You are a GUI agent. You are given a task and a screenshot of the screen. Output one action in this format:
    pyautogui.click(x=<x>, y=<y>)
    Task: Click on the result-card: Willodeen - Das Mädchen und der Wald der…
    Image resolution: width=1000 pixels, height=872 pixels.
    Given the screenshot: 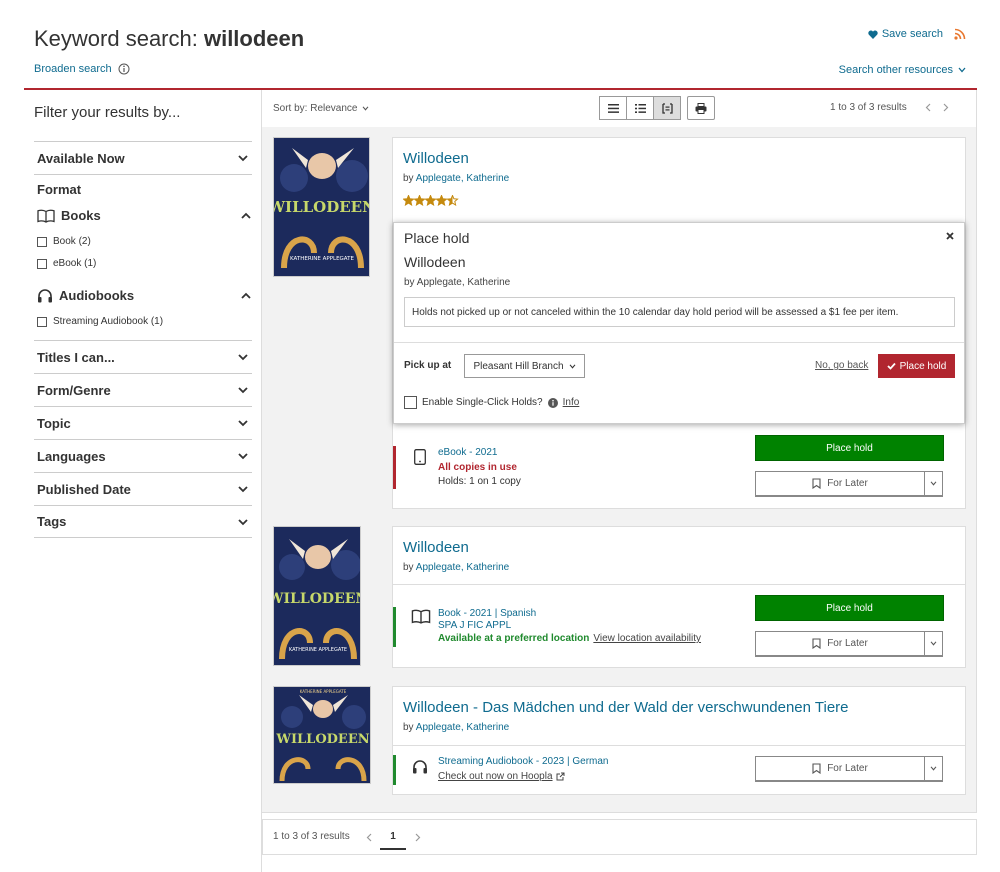 What is the action you would take?
    pyautogui.click(x=679, y=740)
    